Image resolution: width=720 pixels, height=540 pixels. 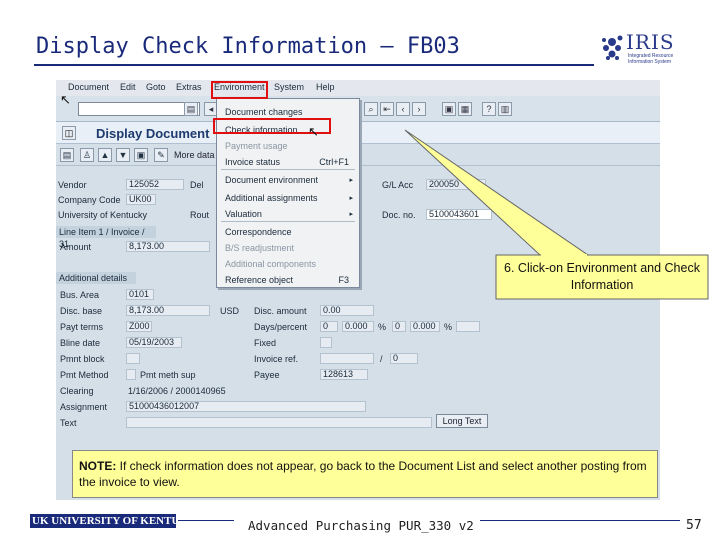 I want to click on pmt-method-label: Pmt Method, so click(x=84, y=375).